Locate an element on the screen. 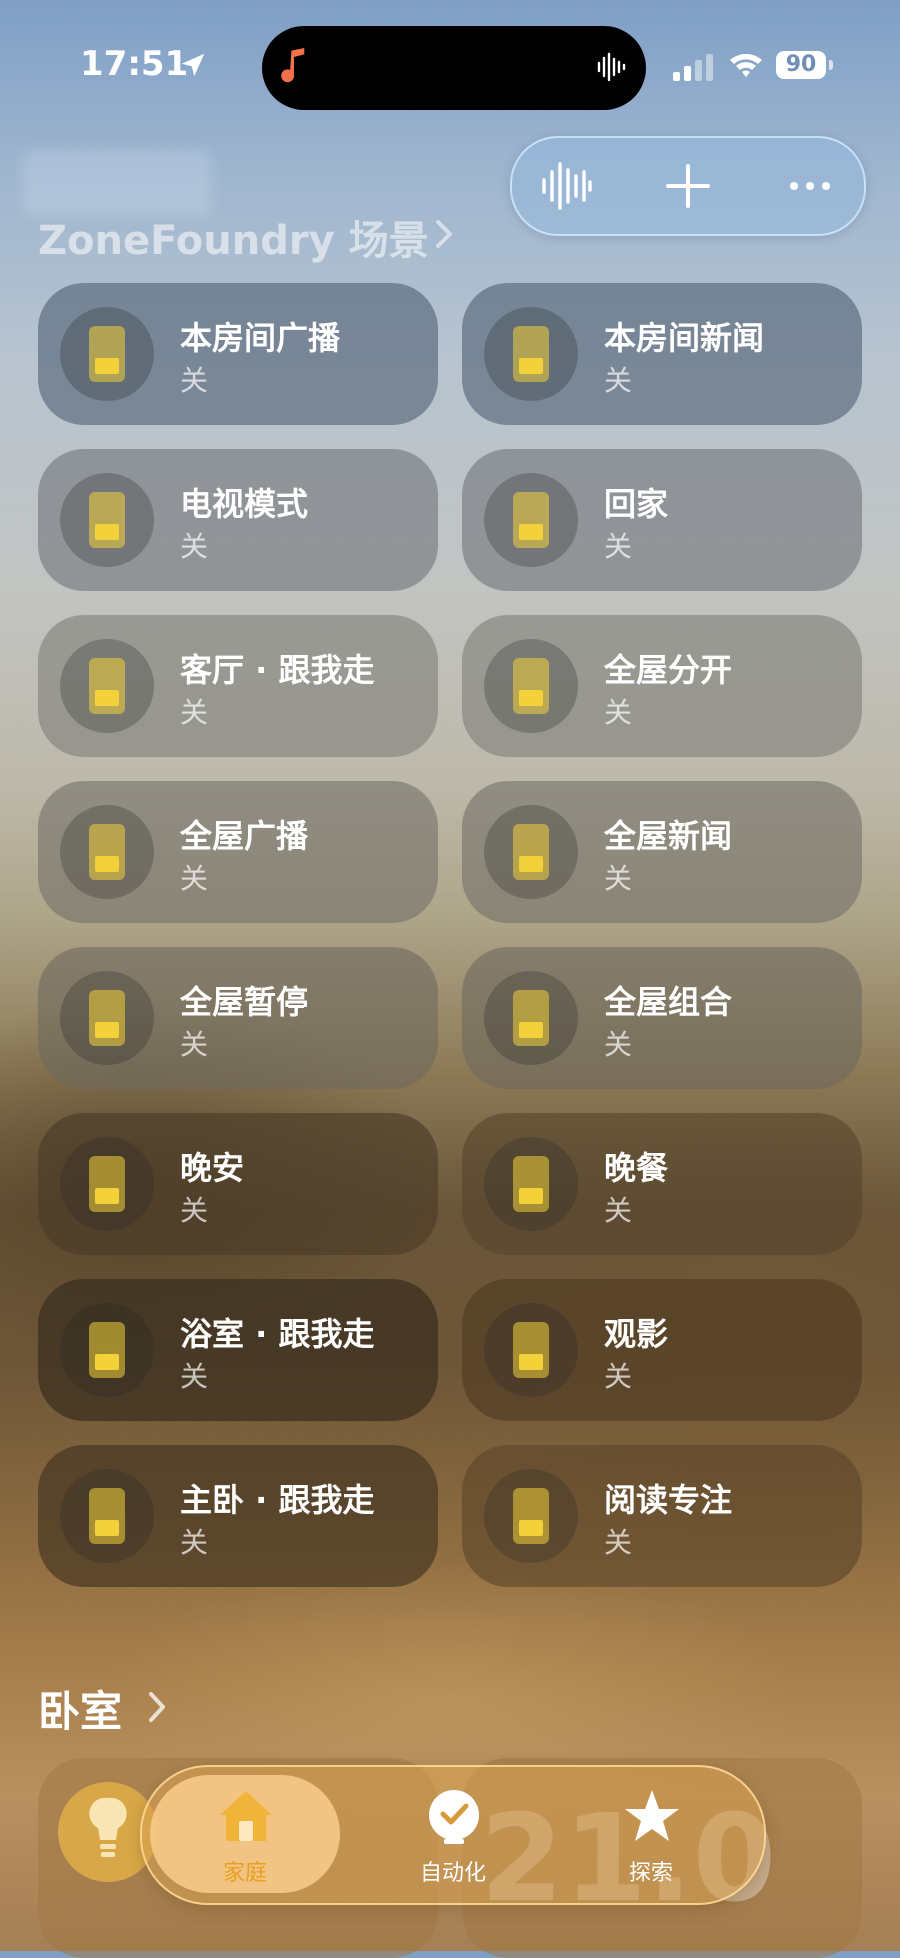 The image size is (900, 1958). tab-explore: 探索 is located at coordinates (651, 1834).